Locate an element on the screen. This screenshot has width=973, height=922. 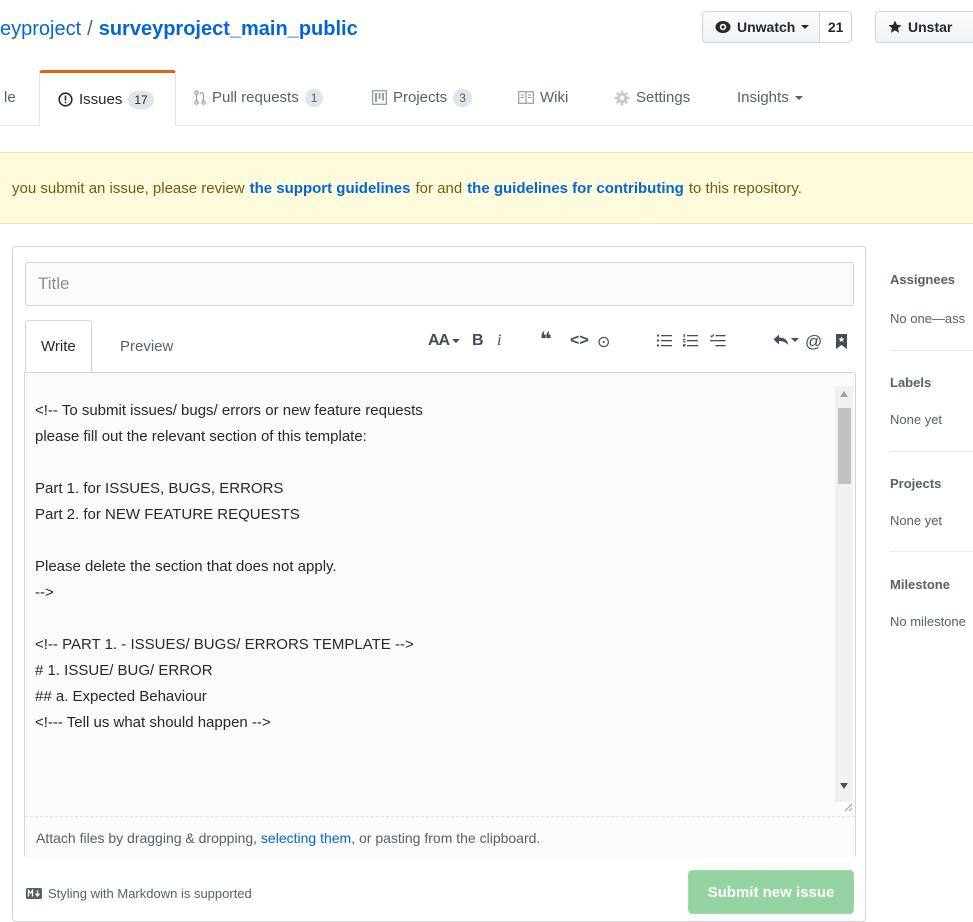
submit-new-issue-button: Submit new issue is located at coordinates (771, 892).